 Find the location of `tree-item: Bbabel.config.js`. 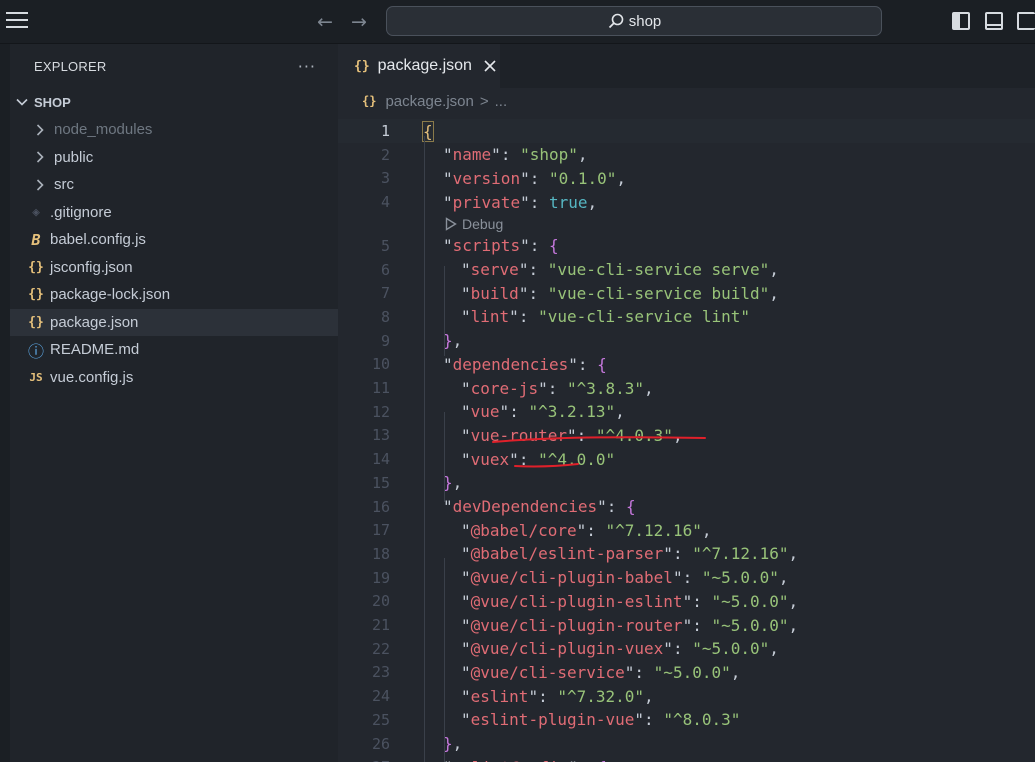

tree-item: Bbabel.config.js is located at coordinates (174, 239).